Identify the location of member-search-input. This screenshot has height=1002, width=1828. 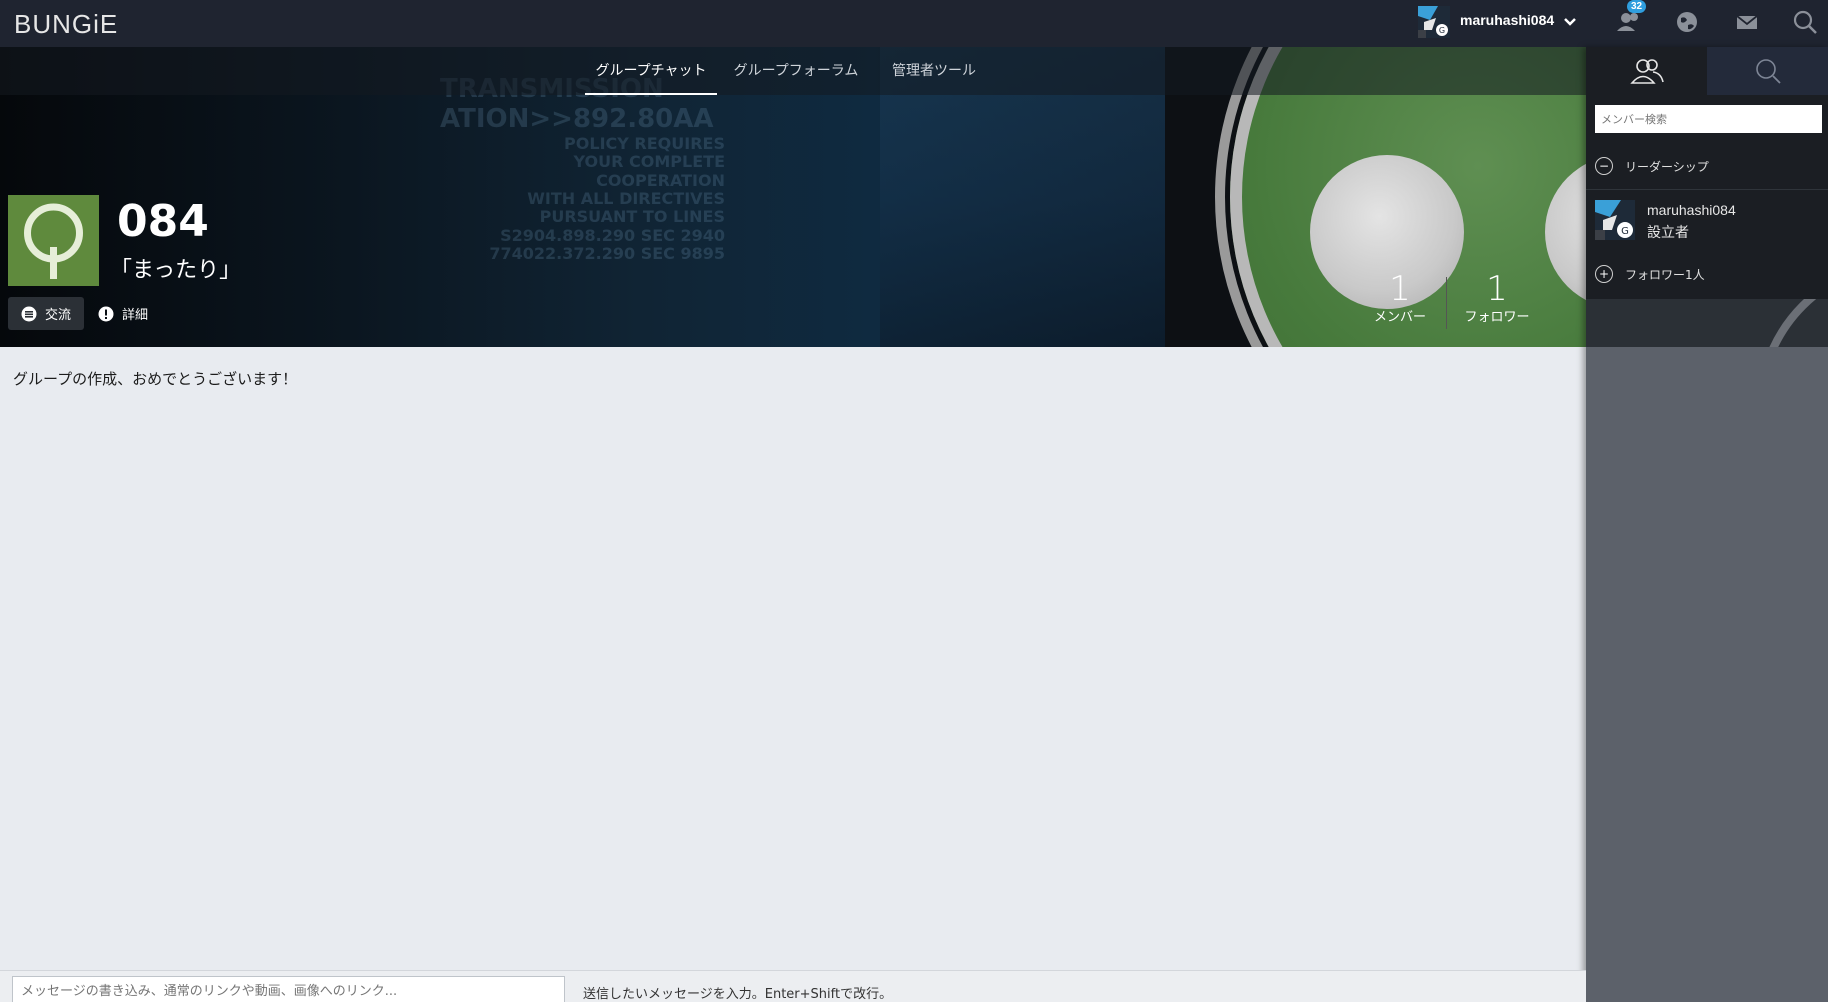
(1708, 119).